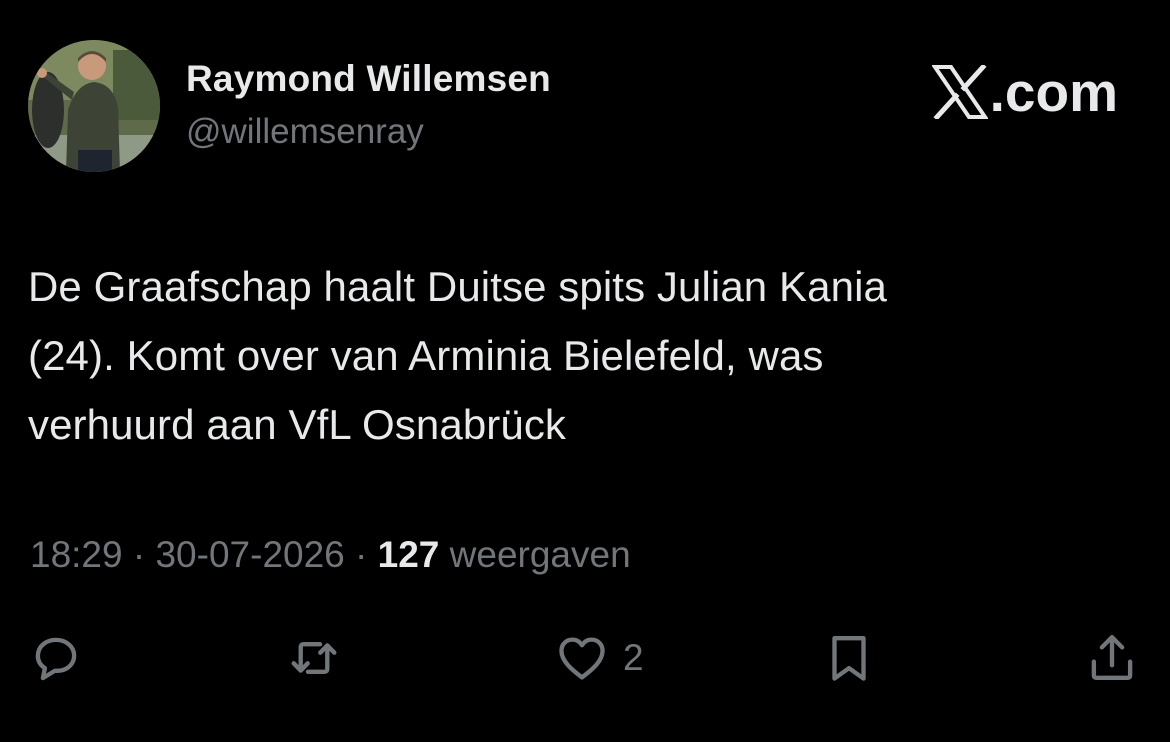 The width and height of the screenshot is (1170, 742). Describe the element at coordinates (582, 658) in the screenshot. I see `heart-icon` at that location.